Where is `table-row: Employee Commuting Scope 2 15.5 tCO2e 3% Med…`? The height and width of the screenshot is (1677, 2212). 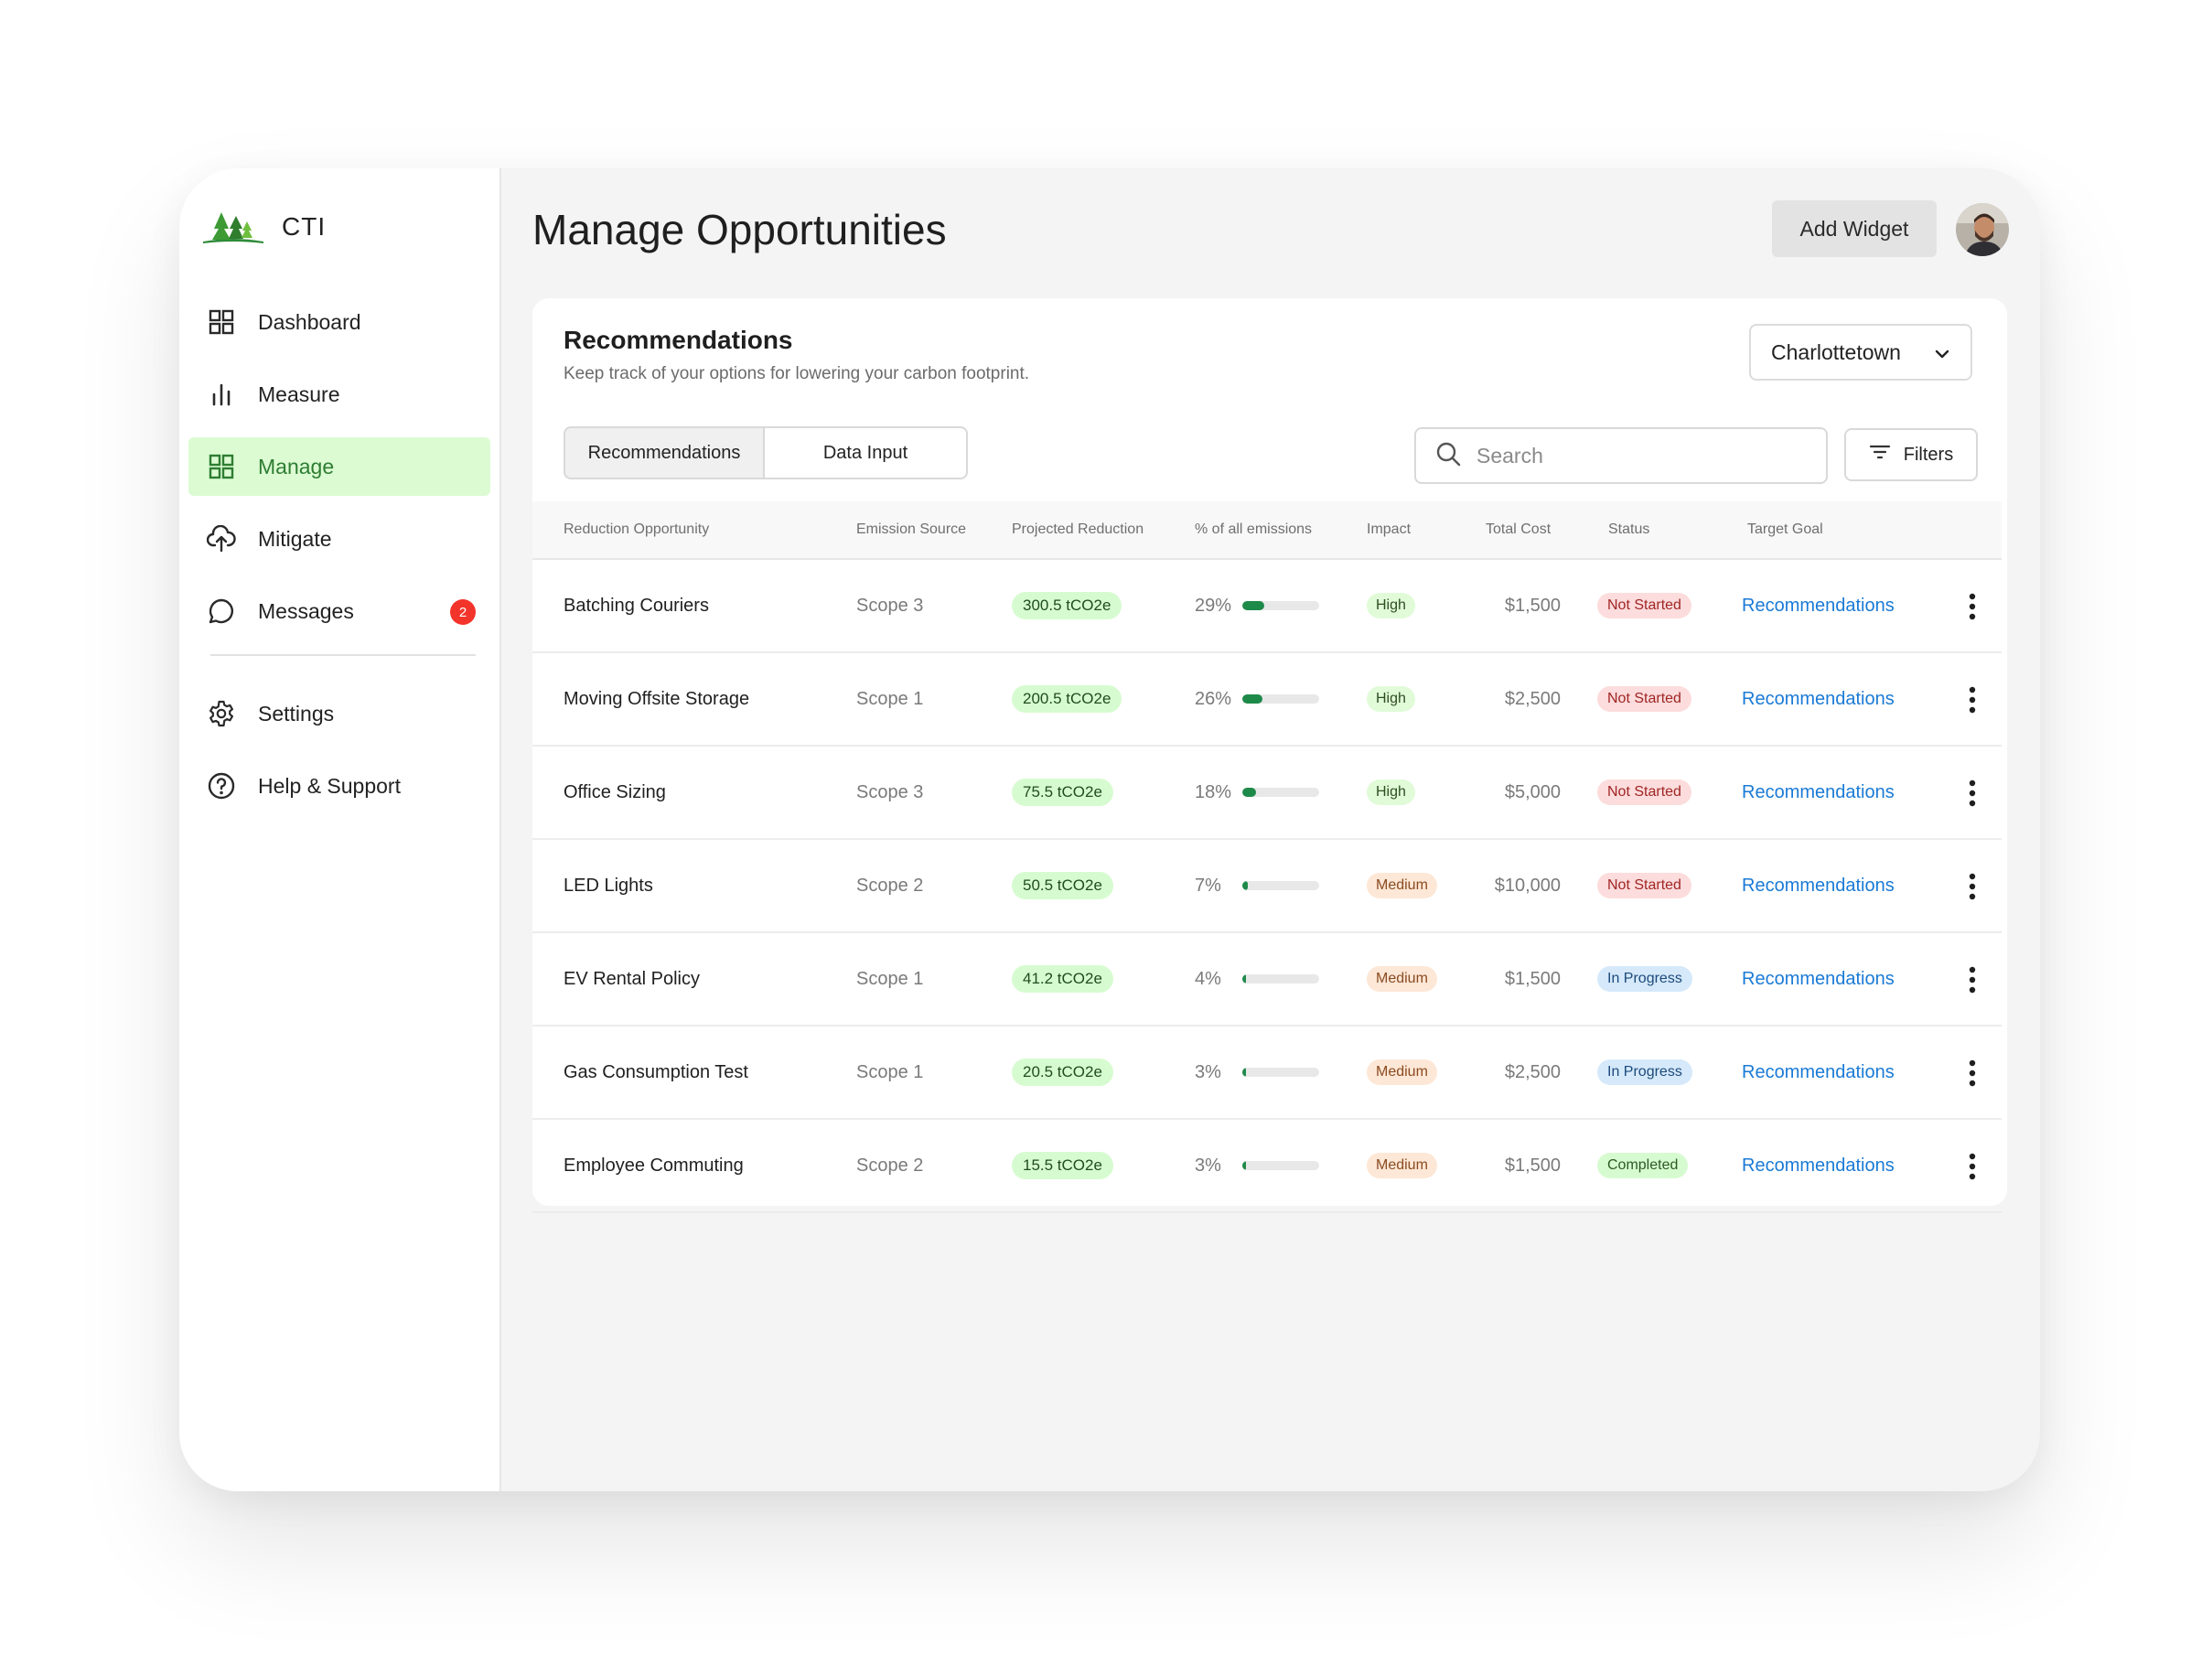 table-row: Employee Commuting Scope 2 15.5 tCO2e 3% Med… is located at coordinates (1267, 1166).